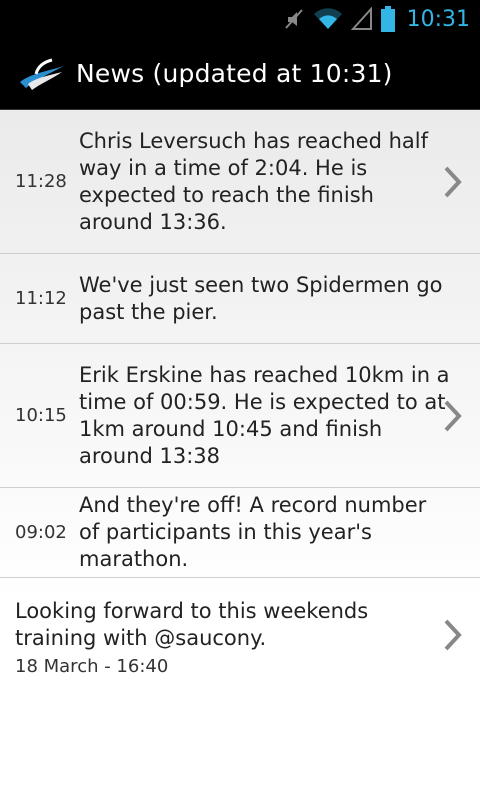 The image size is (480, 800). What do you see at coordinates (328, 19) in the screenshot?
I see `wifi-icon` at bounding box center [328, 19].